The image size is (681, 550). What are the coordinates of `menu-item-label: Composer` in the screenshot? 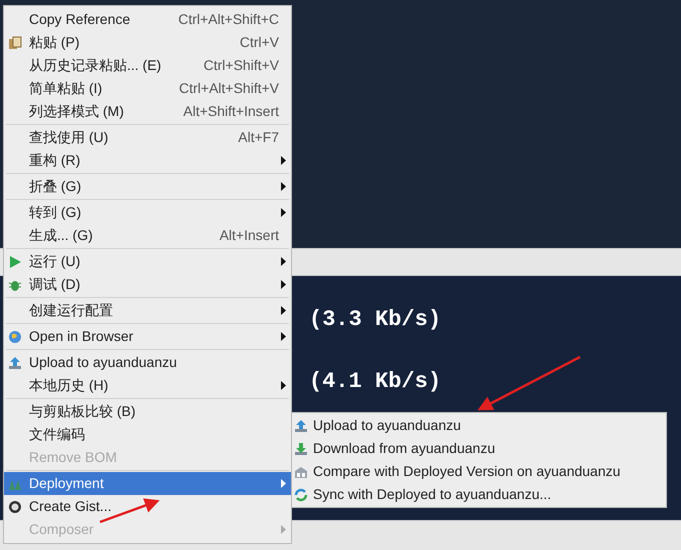 It's located at (61, 529).